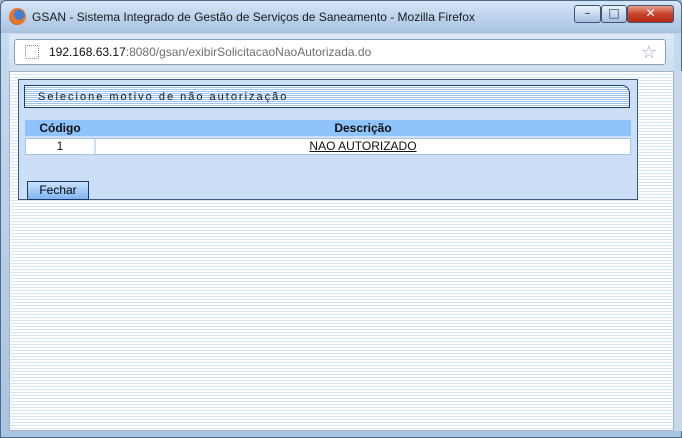 This screenshot has height=438, width=682. Describe the element at coordinates (58, 190) in the screenshot. I see `fechar-button: Fechar` at that location.